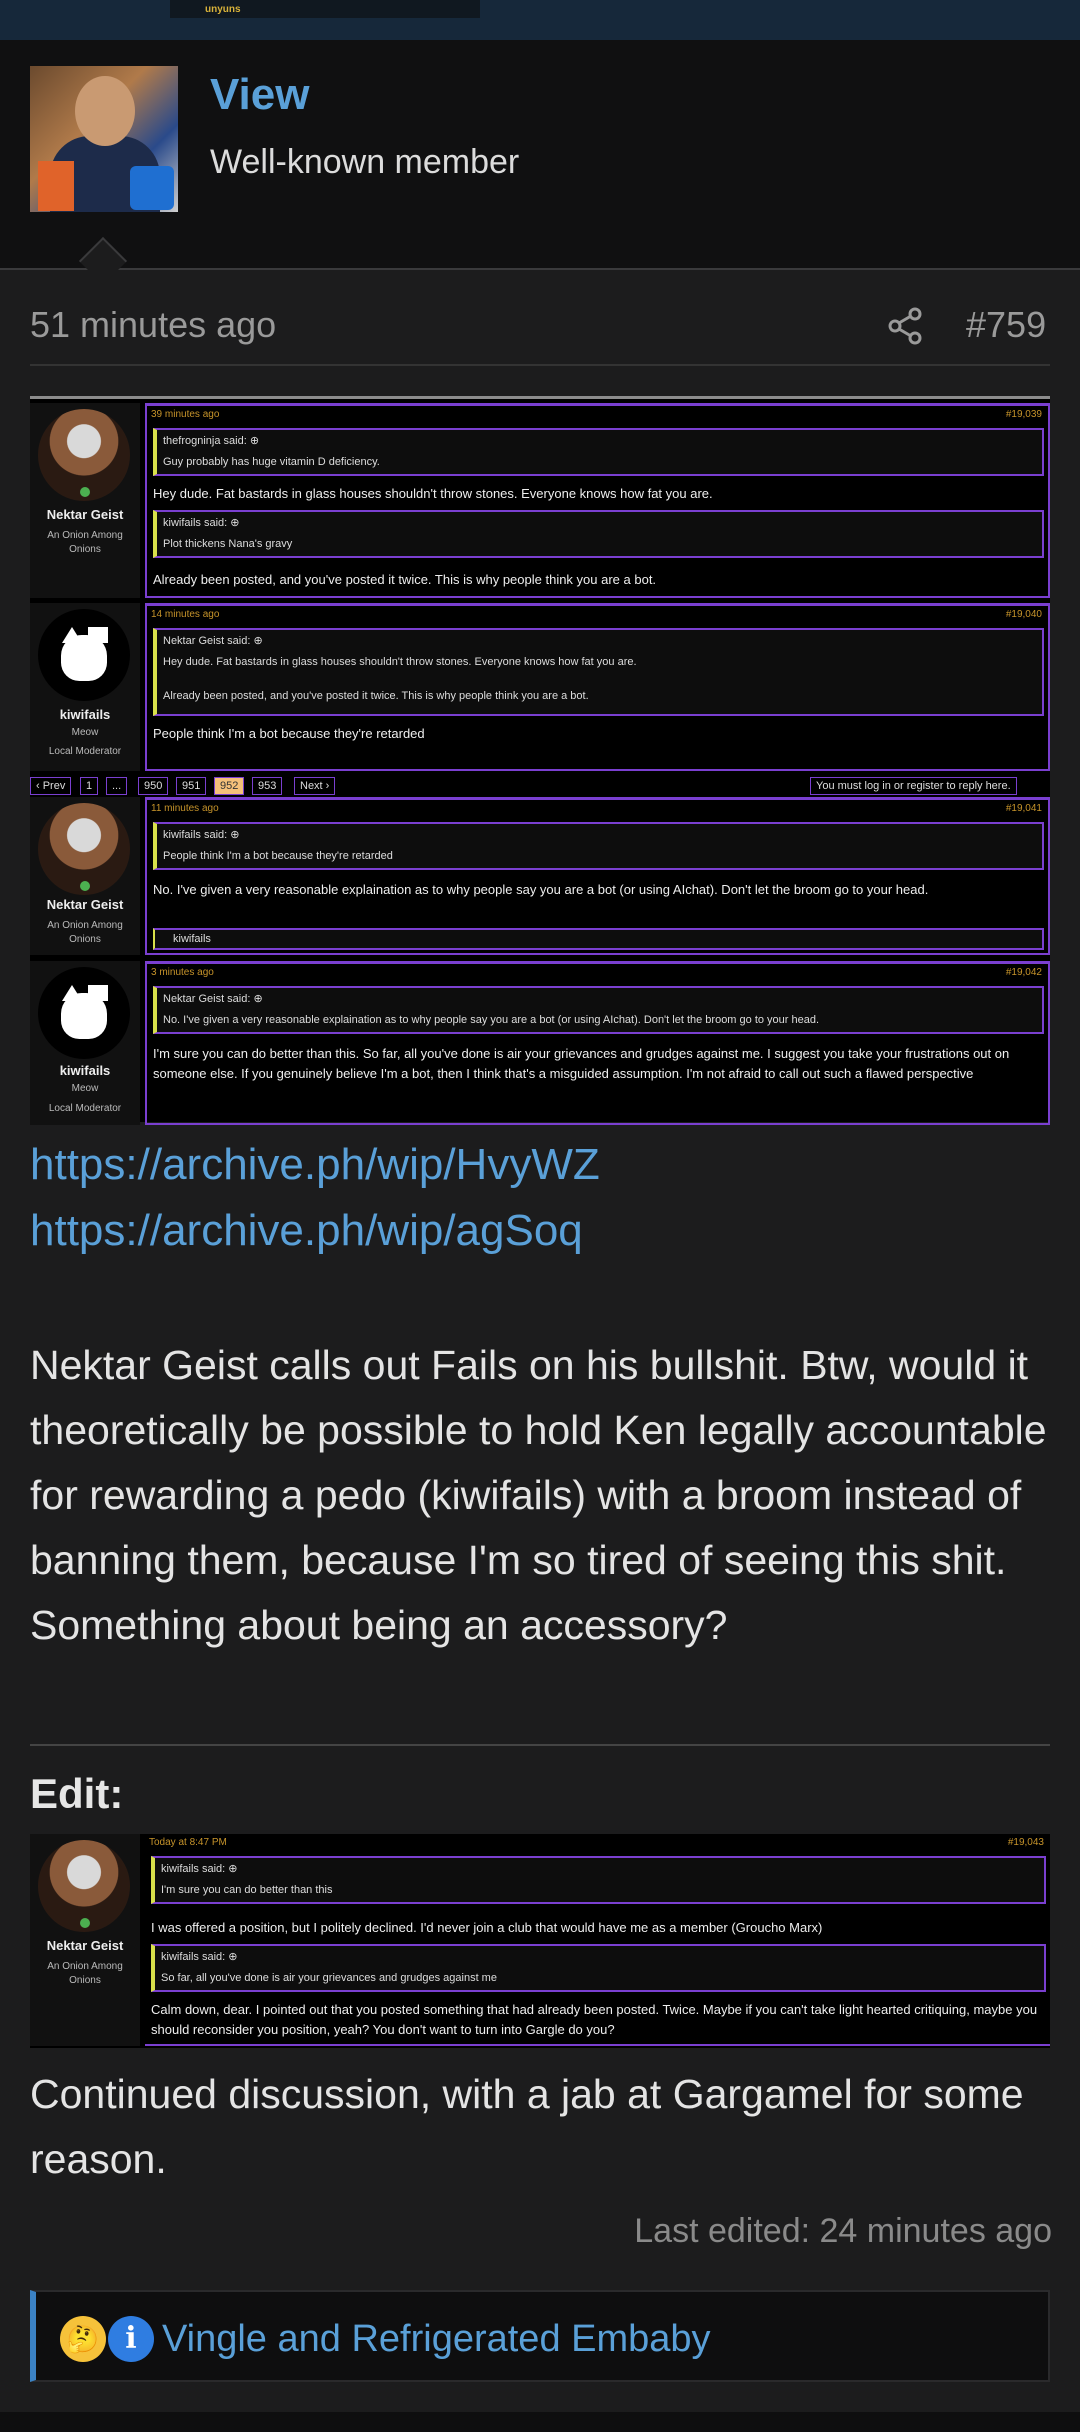  Describe the element at coordinates (267, 786) in the screenshot. I see `pager-page: 953` at that location.